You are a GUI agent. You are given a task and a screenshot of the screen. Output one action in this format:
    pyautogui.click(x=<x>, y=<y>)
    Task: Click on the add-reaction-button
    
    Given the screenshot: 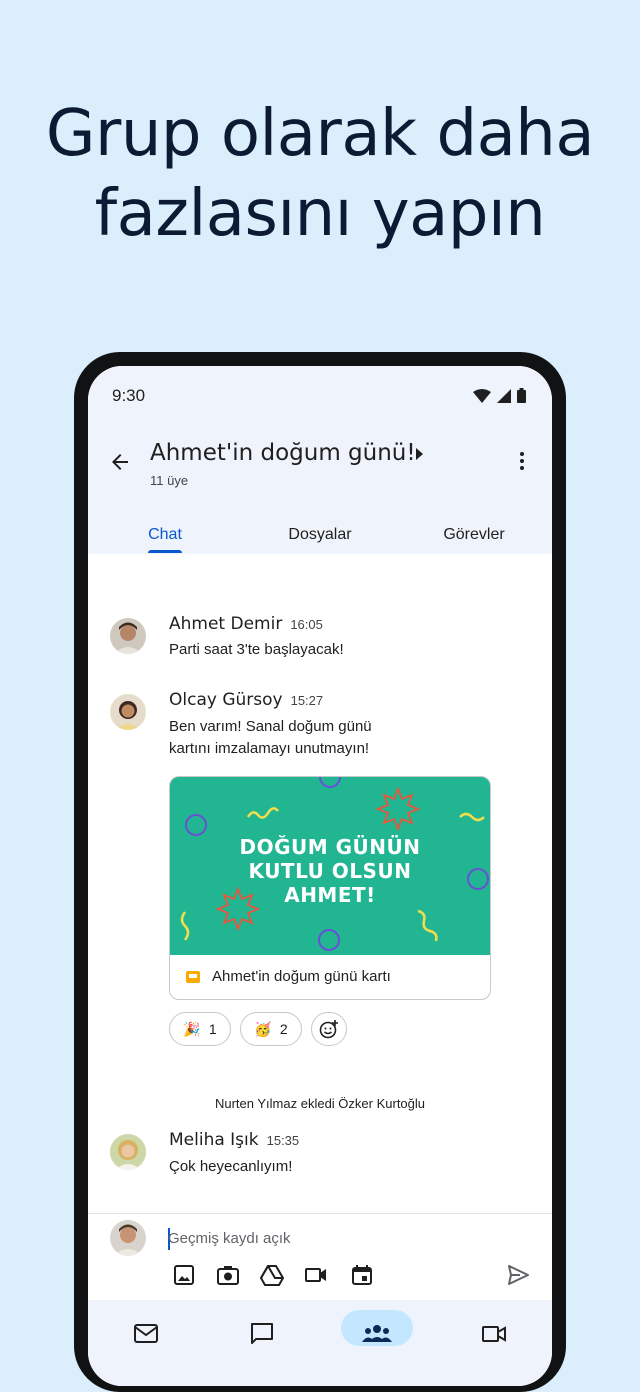 What is the action you would take?
    pyautogui.click(x=329, y=1029)
    